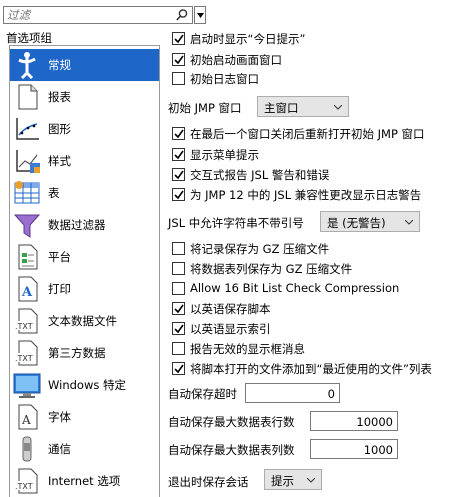  What do you see at coordinates (224, 79) in the screenshot?
I see `initial-log-label: 初始日志窗口` at bounding box center [224, 79].